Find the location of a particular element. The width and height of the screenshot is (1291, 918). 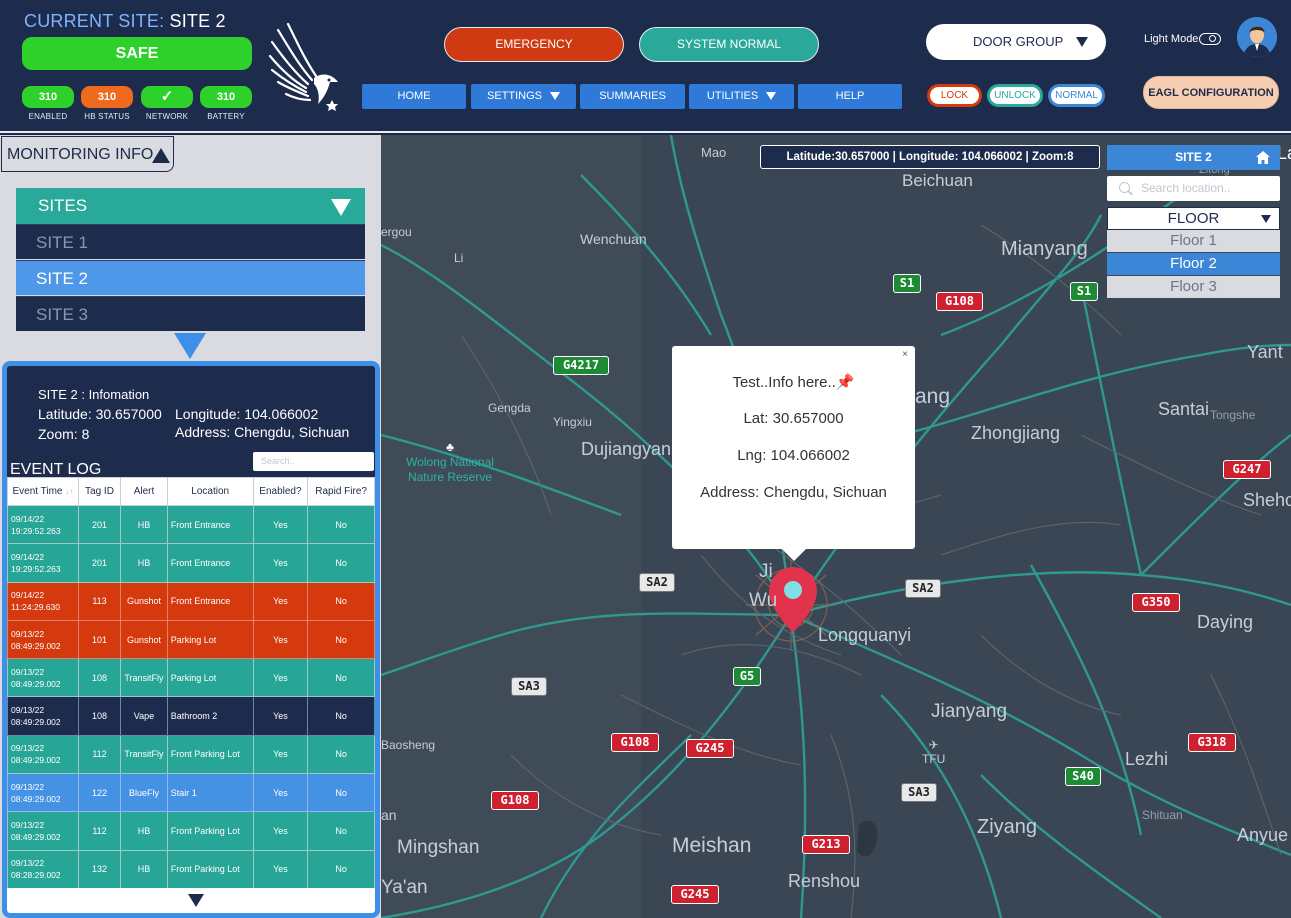

enabled-stat-badge: 310 is located at coordinates (48, 97).